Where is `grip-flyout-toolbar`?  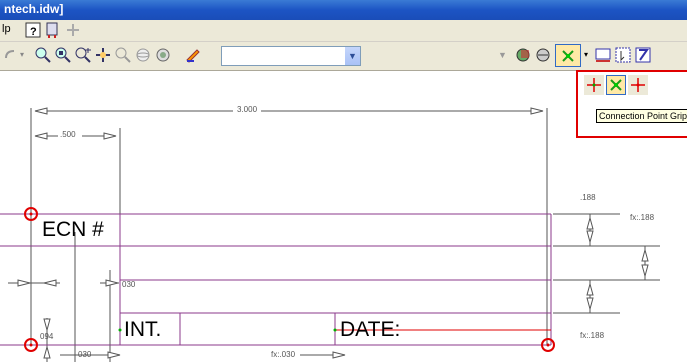
grip-flyout-toolbar is located at coordinates (619, 86).